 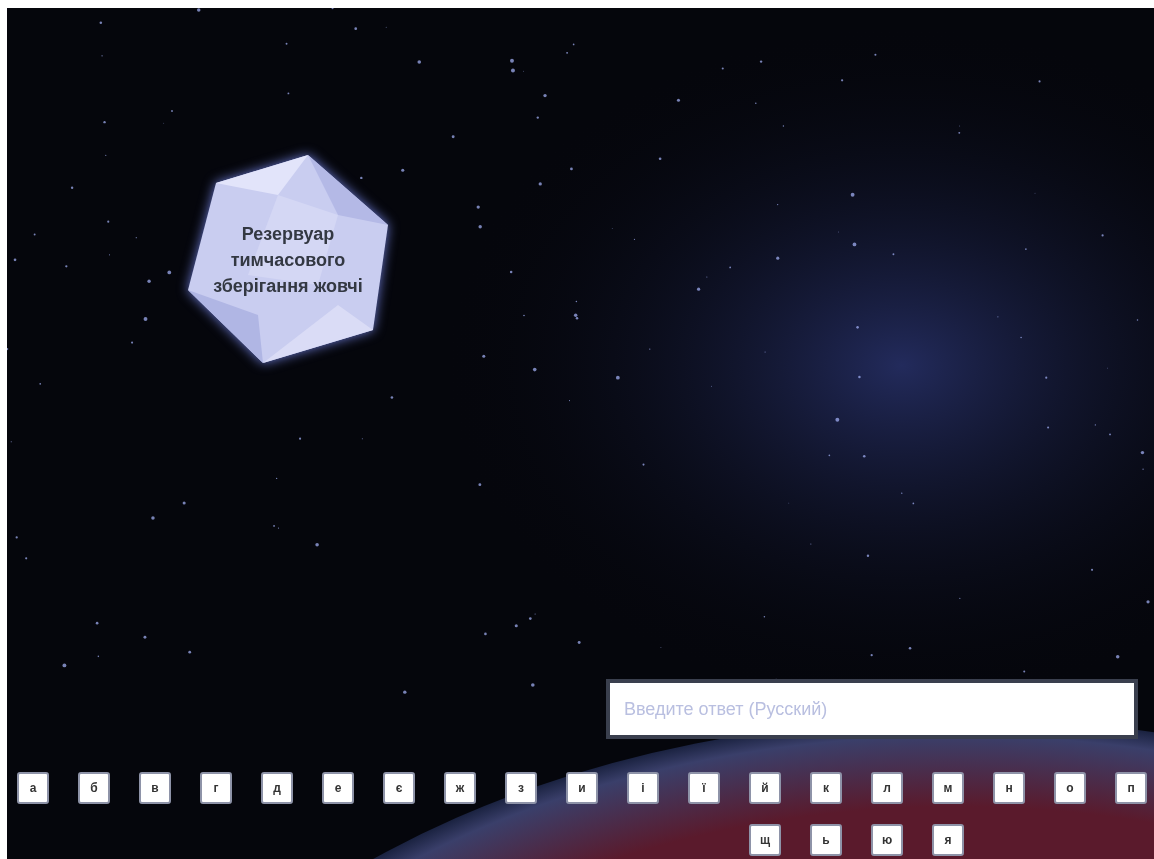 I want to click on crystal-node: Резервуар тимчасового зберігання жовчі, so click(x=288, y=260).